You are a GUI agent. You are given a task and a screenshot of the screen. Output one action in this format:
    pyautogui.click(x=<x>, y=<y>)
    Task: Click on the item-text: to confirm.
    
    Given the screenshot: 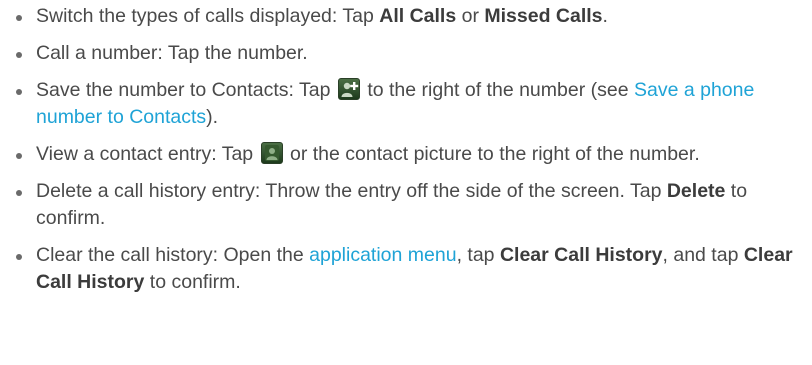 What is the action you would take?
    pyautogui.click(x=192, y=282)
    